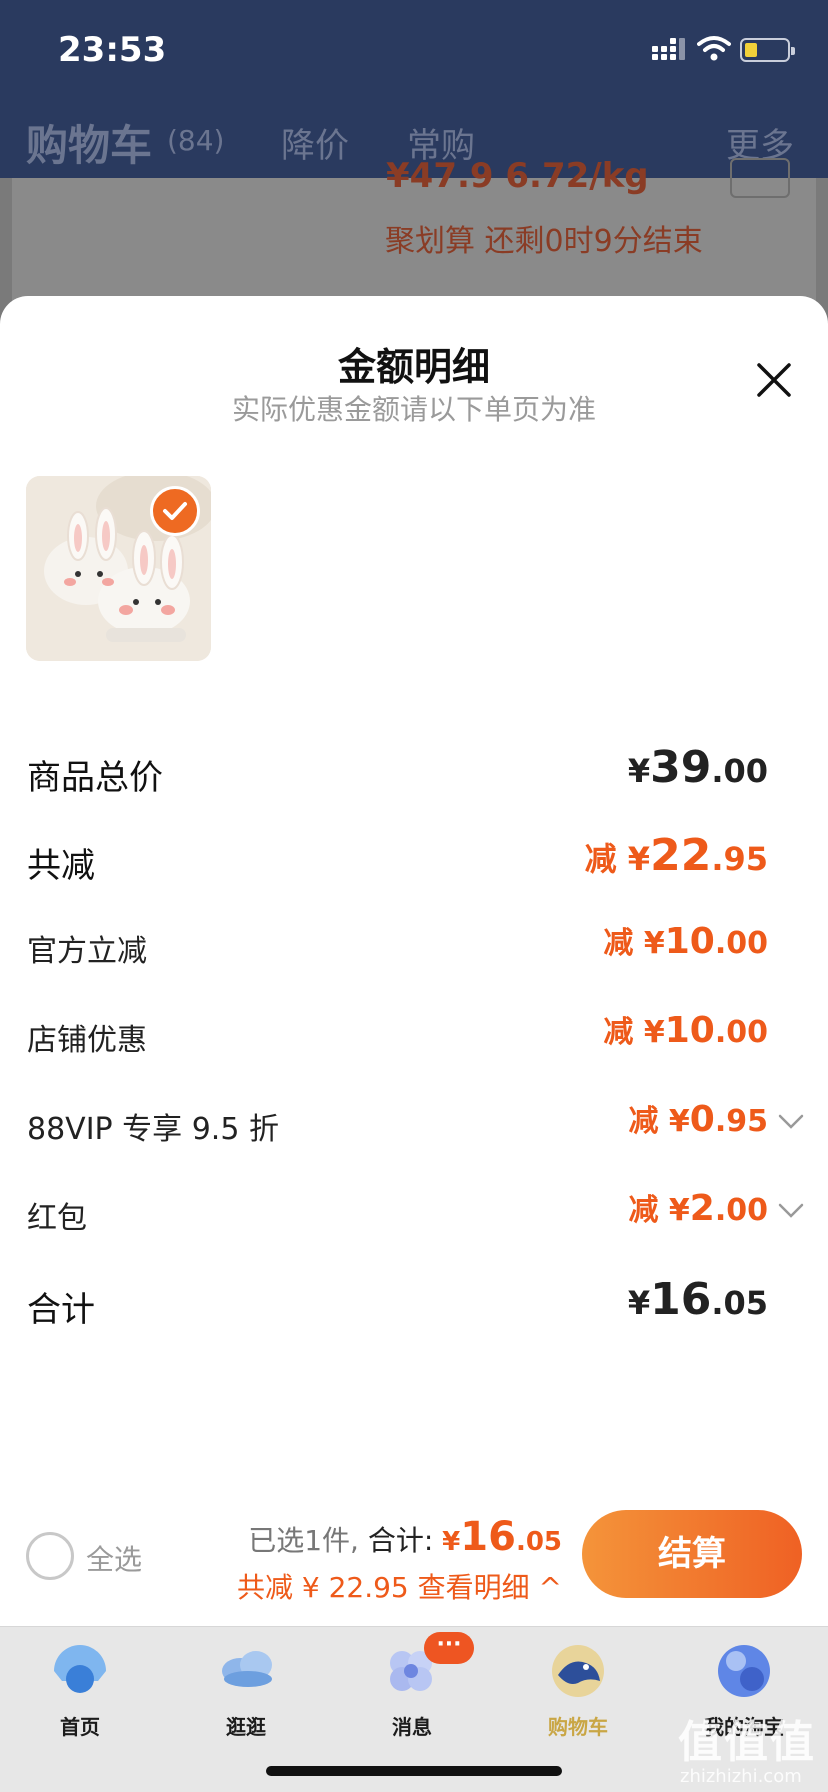  What do you see at coordinates (414, 860) in the screenshot?
I see `row-total-reduction: 共减 减 ¥22.95` at bounding box center [414, 860].